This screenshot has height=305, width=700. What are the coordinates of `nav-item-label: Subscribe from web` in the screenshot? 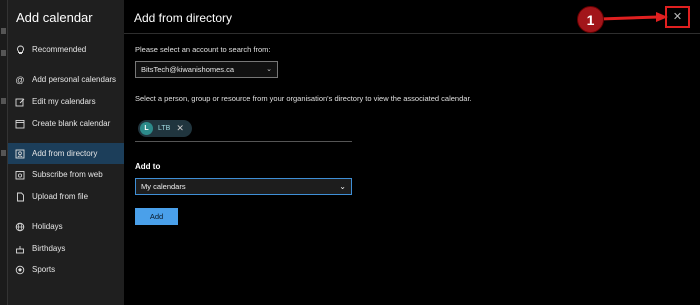 It's located at (67, 174).